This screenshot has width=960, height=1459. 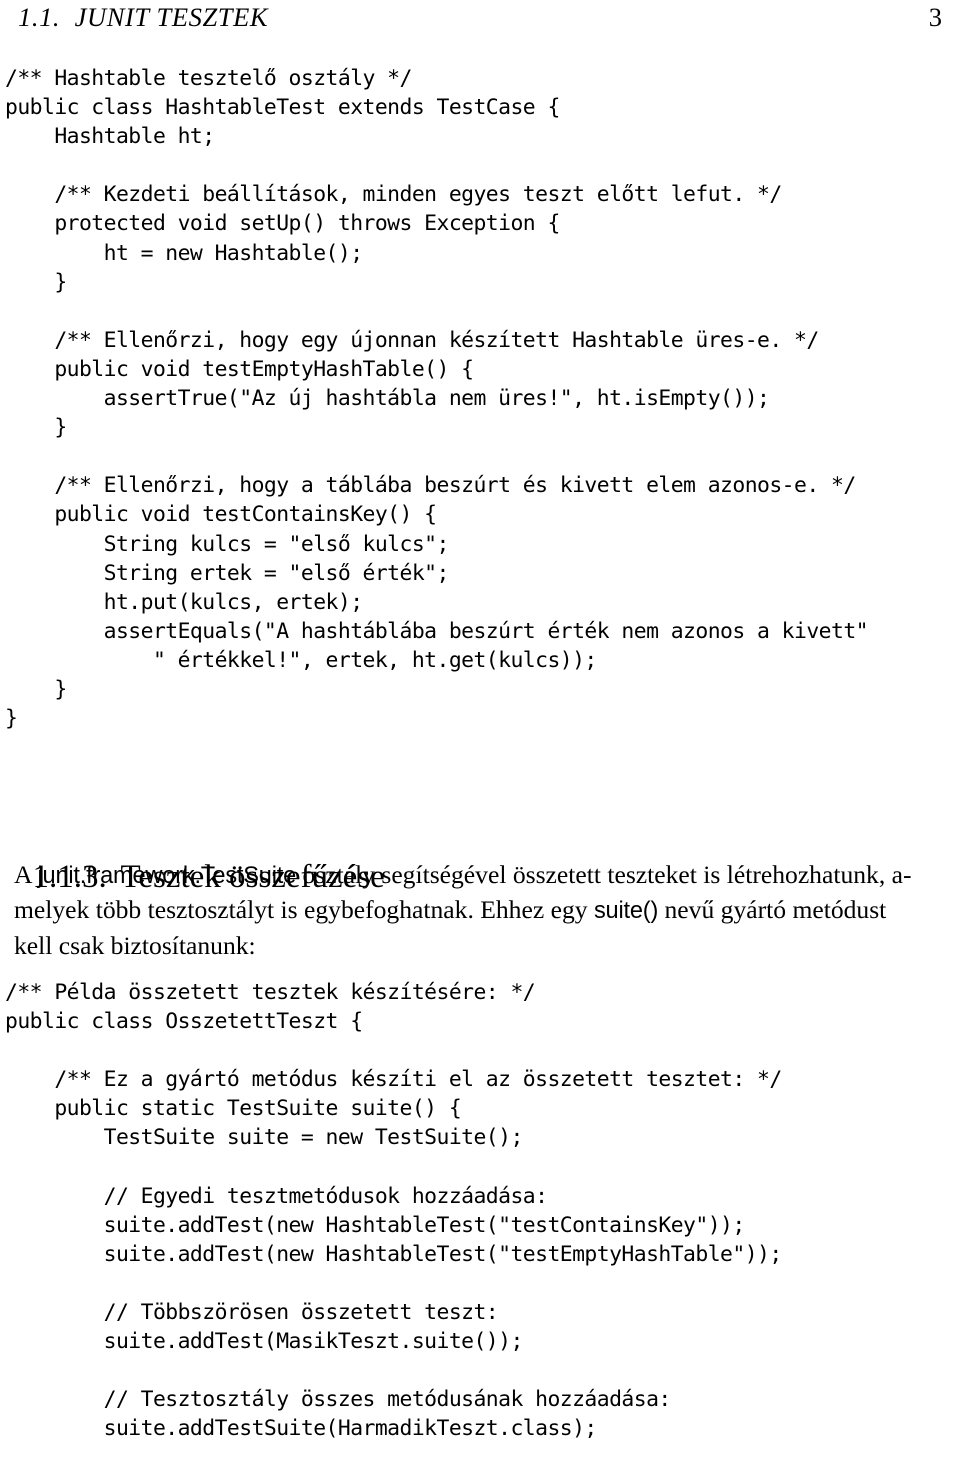 I want to click on code-line: " értékkel!", ertek, ht.get(kulcs));, so click(x=301, y=660).